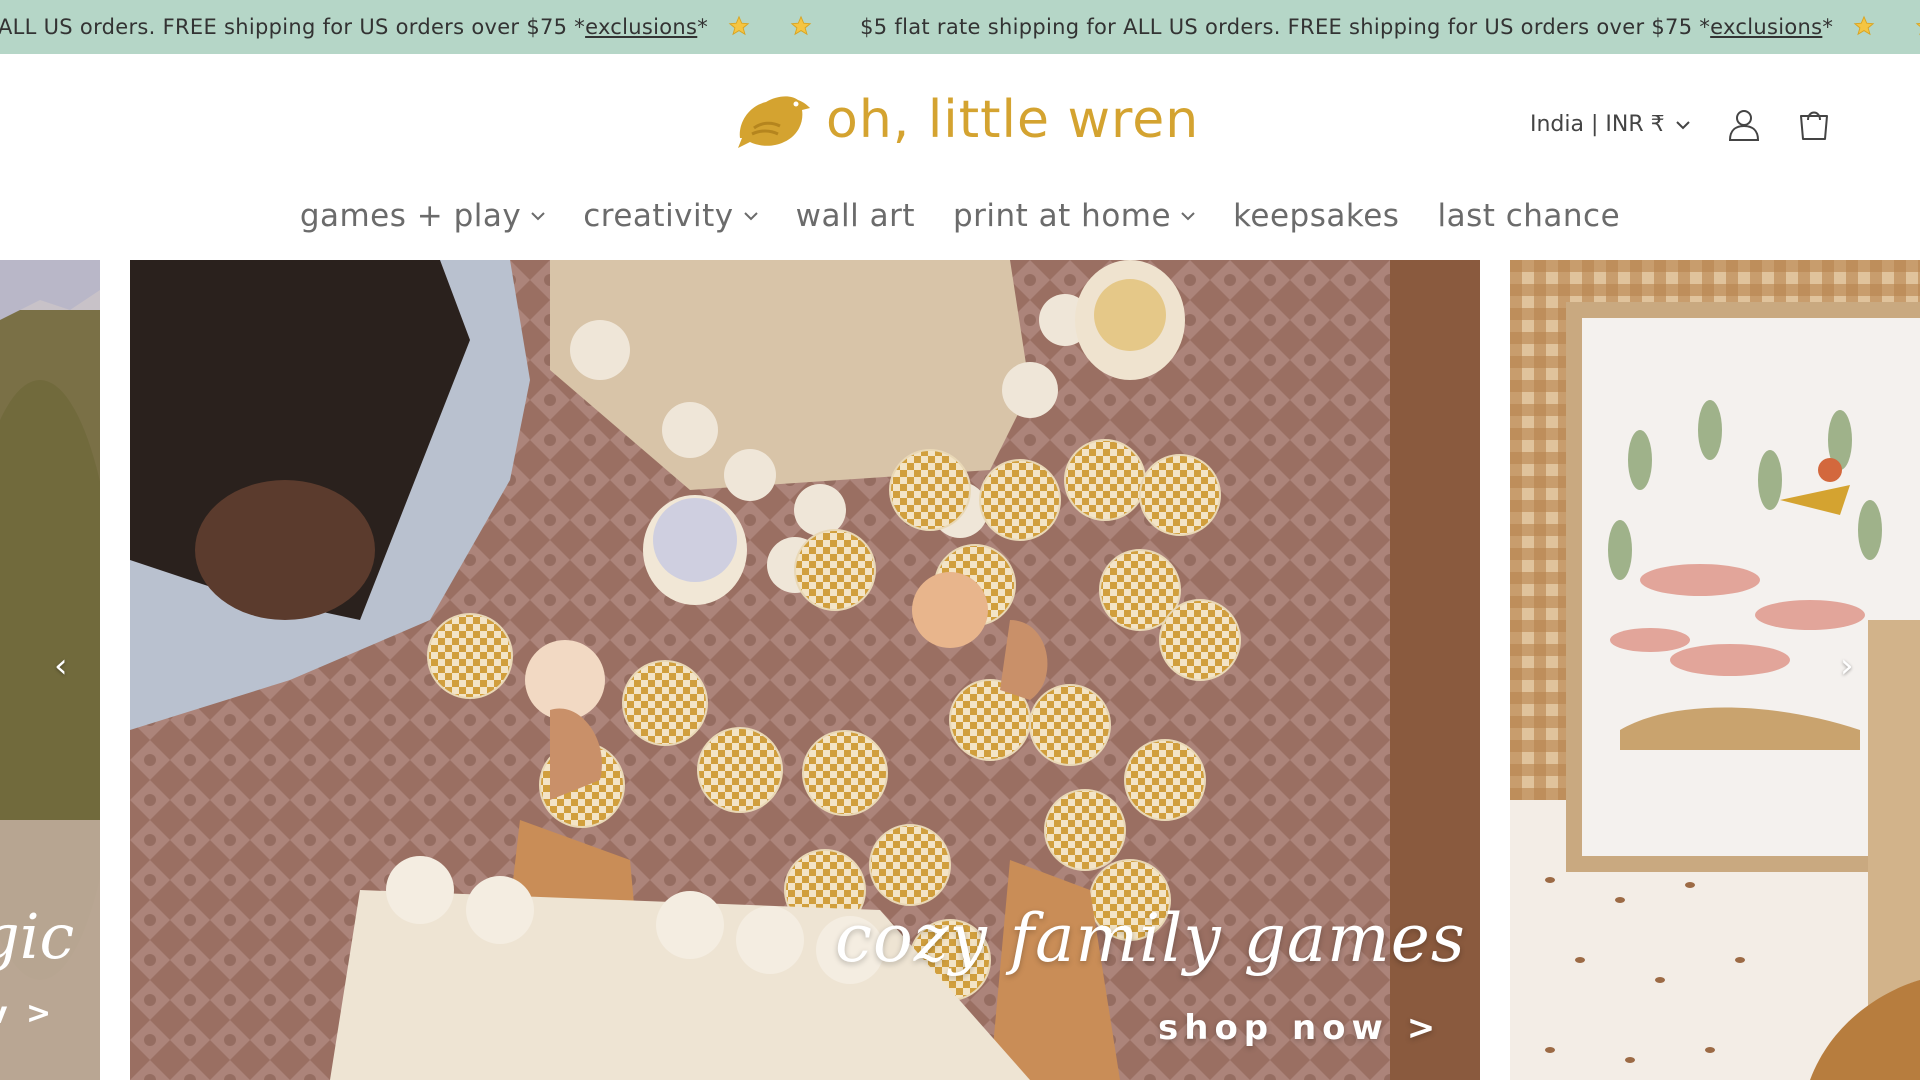  I want to click on nav-label: creativity, so click(658, 216).